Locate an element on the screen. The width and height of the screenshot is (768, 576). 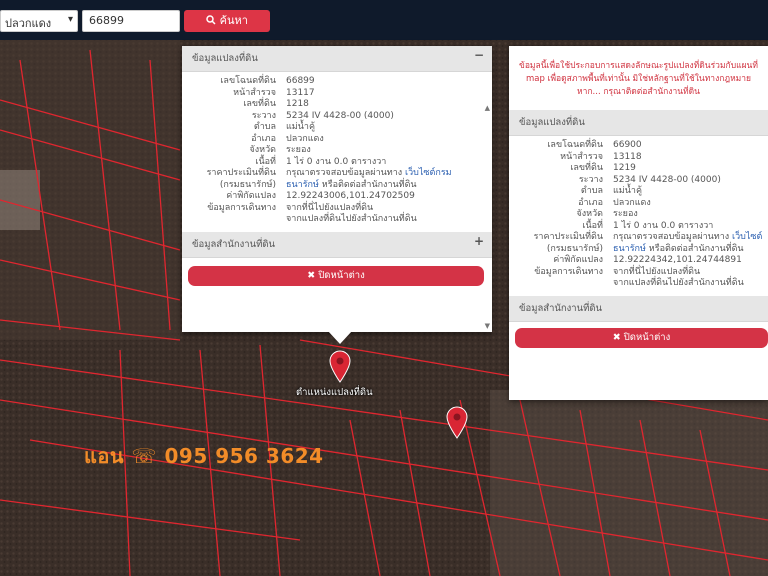
province-select: ปลวกแดง ▾ is located at coordinates (39, 21).